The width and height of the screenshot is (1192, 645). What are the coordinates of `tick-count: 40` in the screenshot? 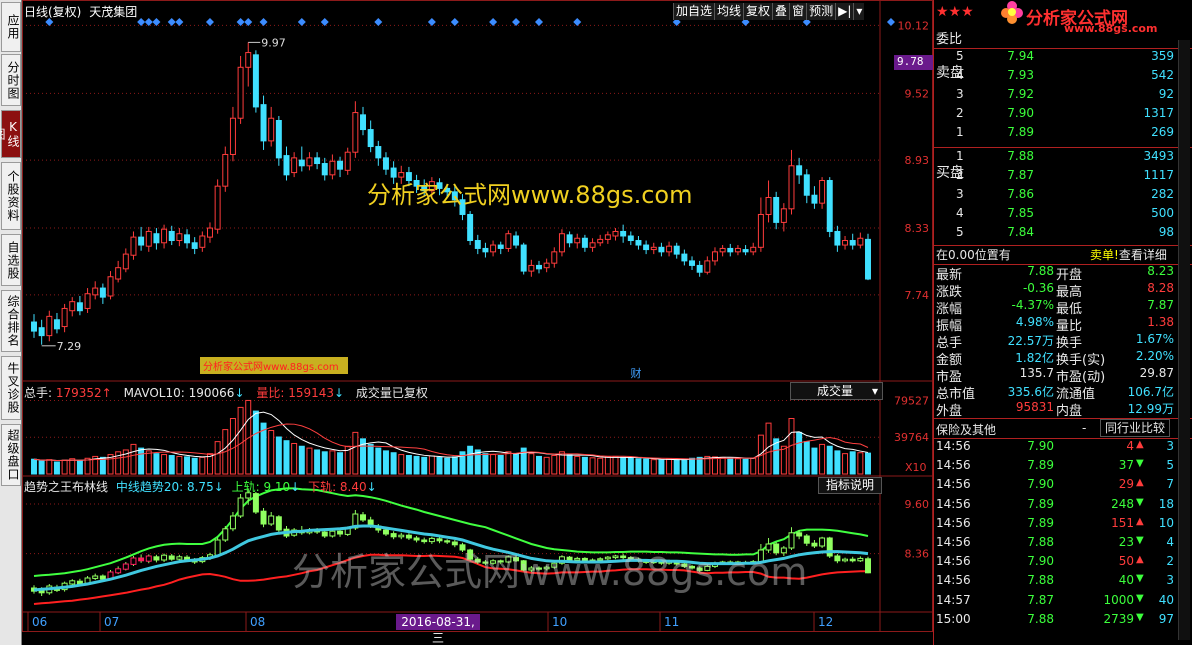 It's located at (1166, 599).